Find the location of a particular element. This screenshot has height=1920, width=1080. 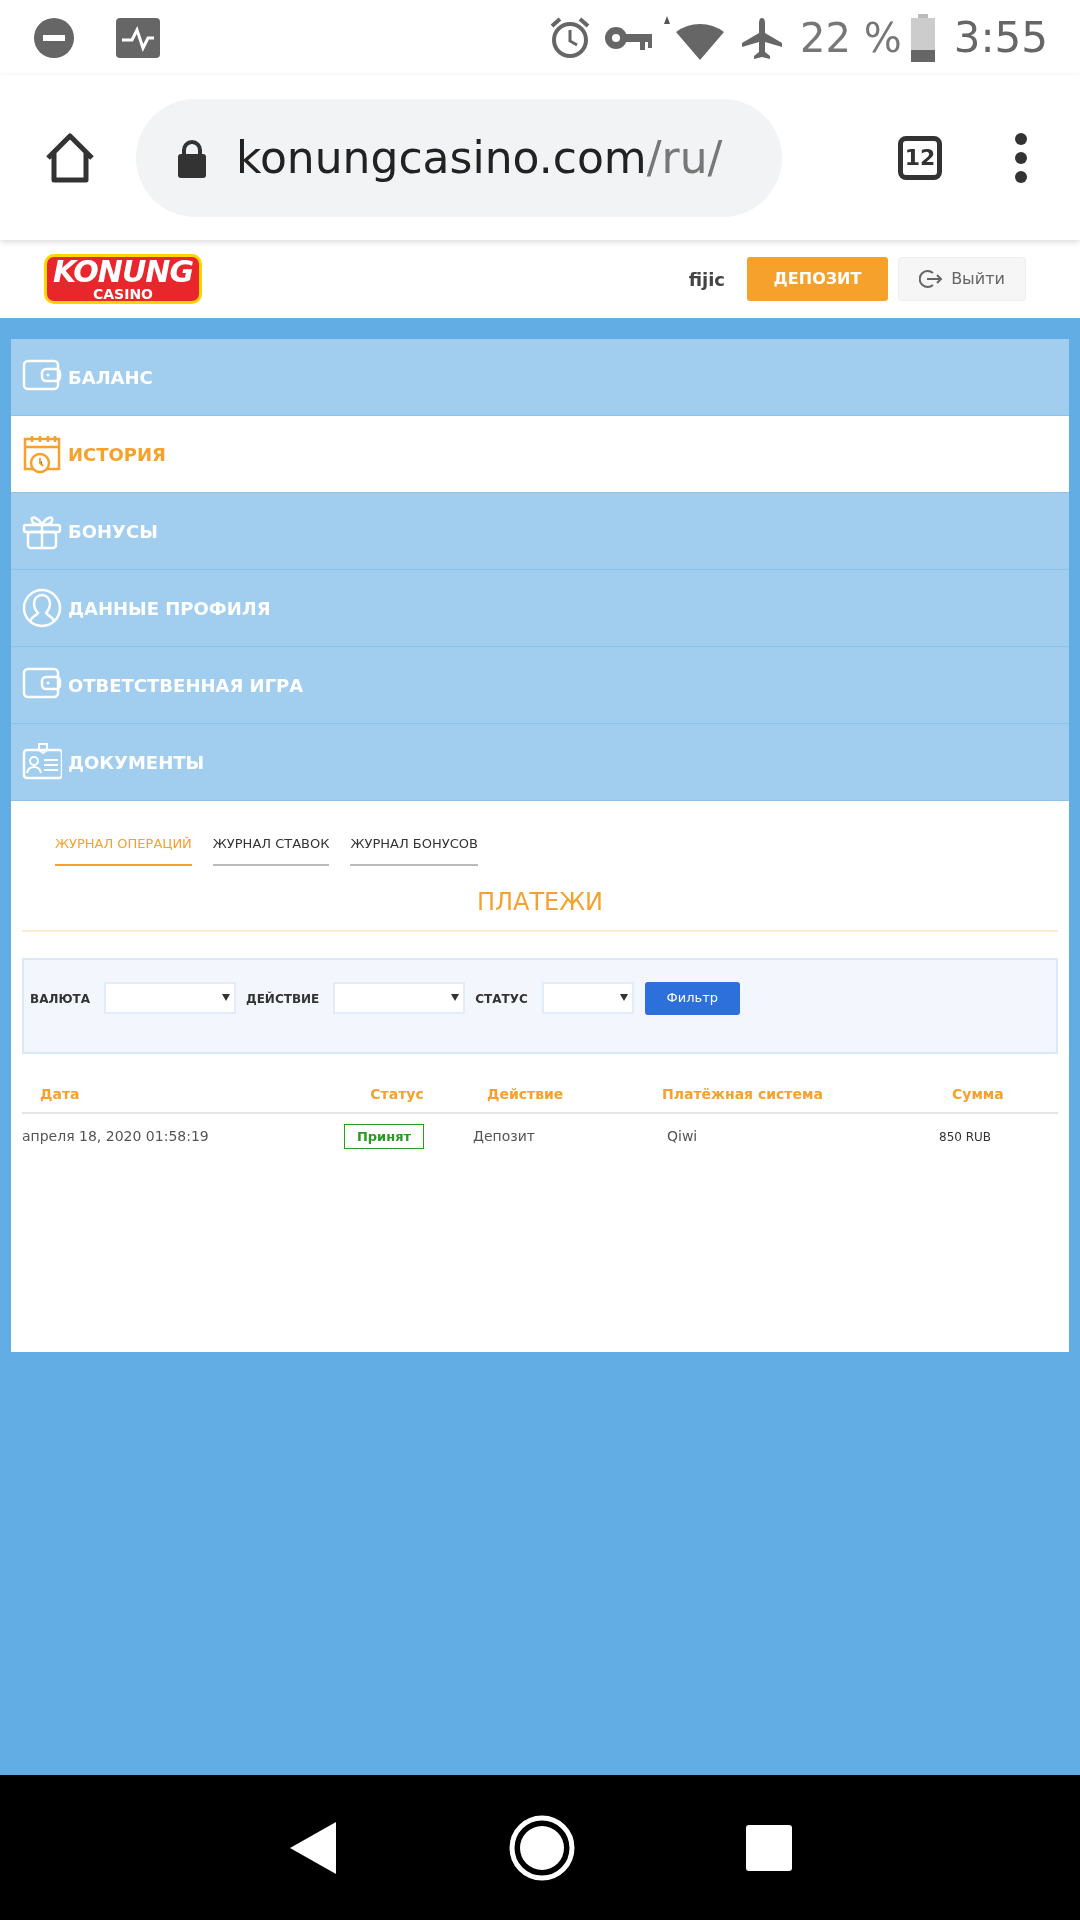

tab: ЖУРНАЛ СТАВОК is located at coordinates (271, 850).